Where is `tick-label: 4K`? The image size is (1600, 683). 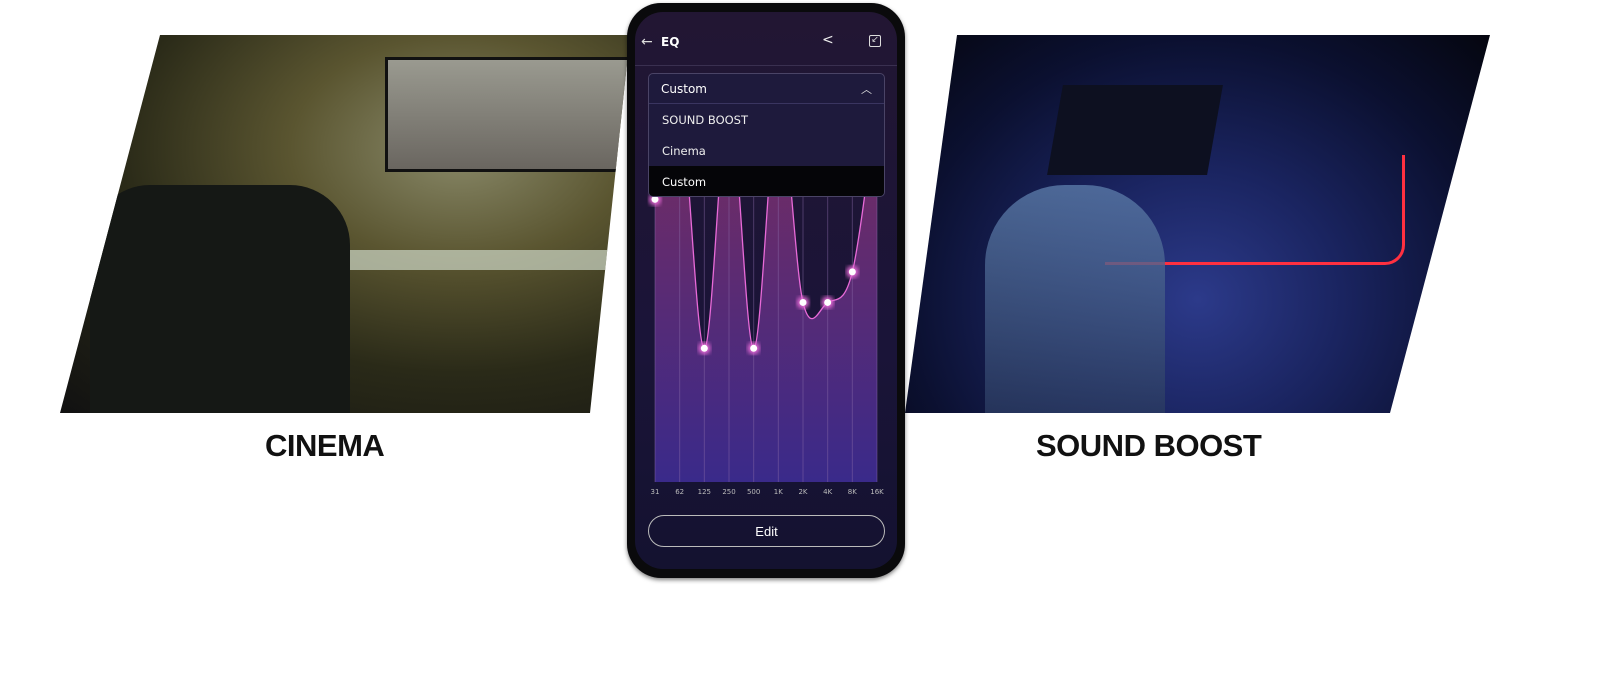
tick-label: 4K is located at coordinates (827, 492).